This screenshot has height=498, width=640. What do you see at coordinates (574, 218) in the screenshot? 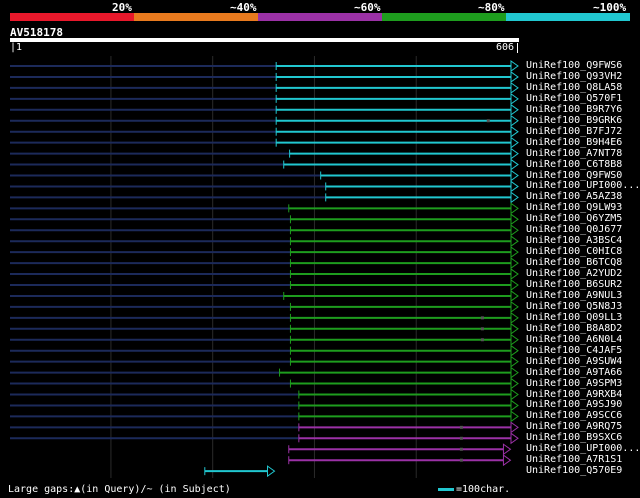
I see `hit-label: UniRef100_Q6YZM5` at bounding box center [574, 218].